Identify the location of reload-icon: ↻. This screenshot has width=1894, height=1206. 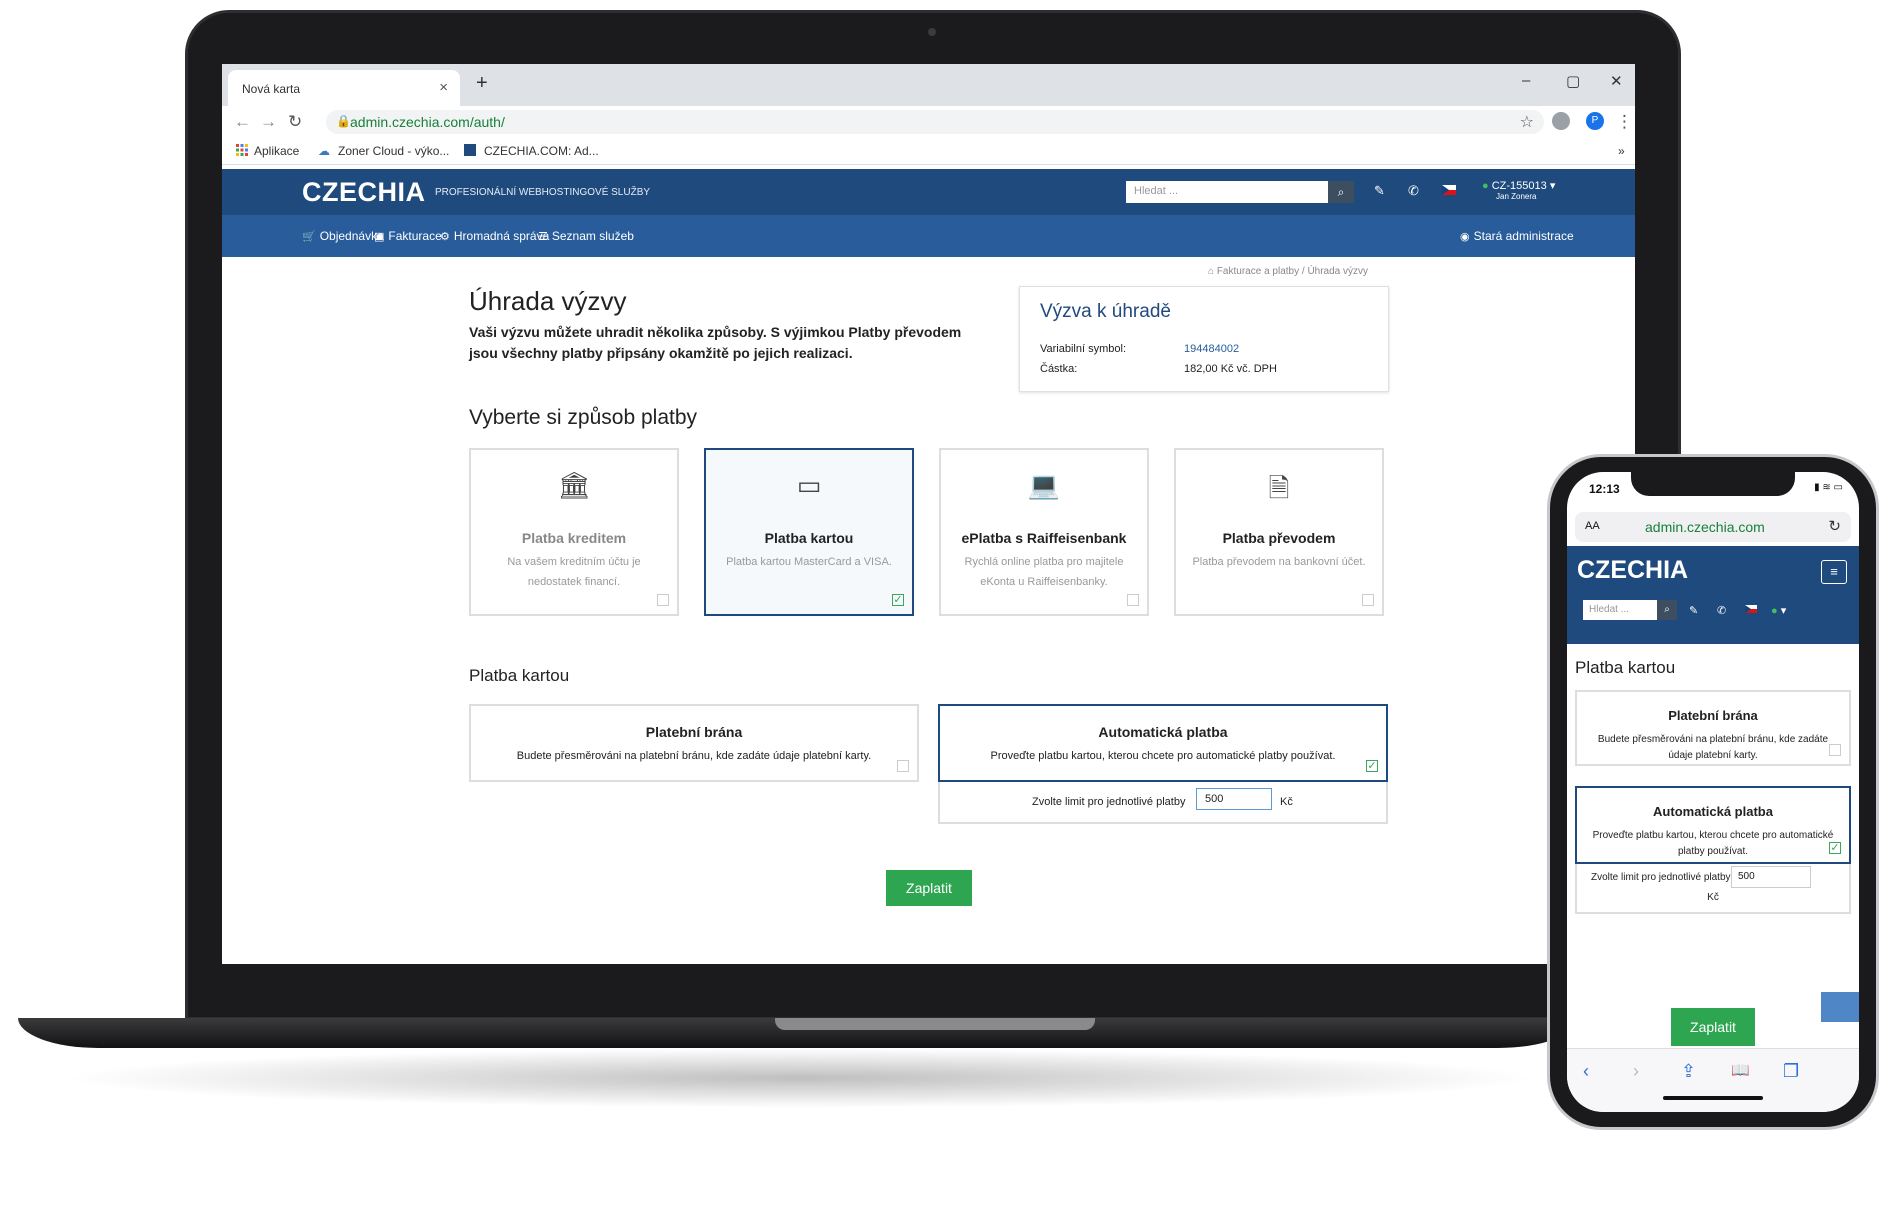
(295, 122).